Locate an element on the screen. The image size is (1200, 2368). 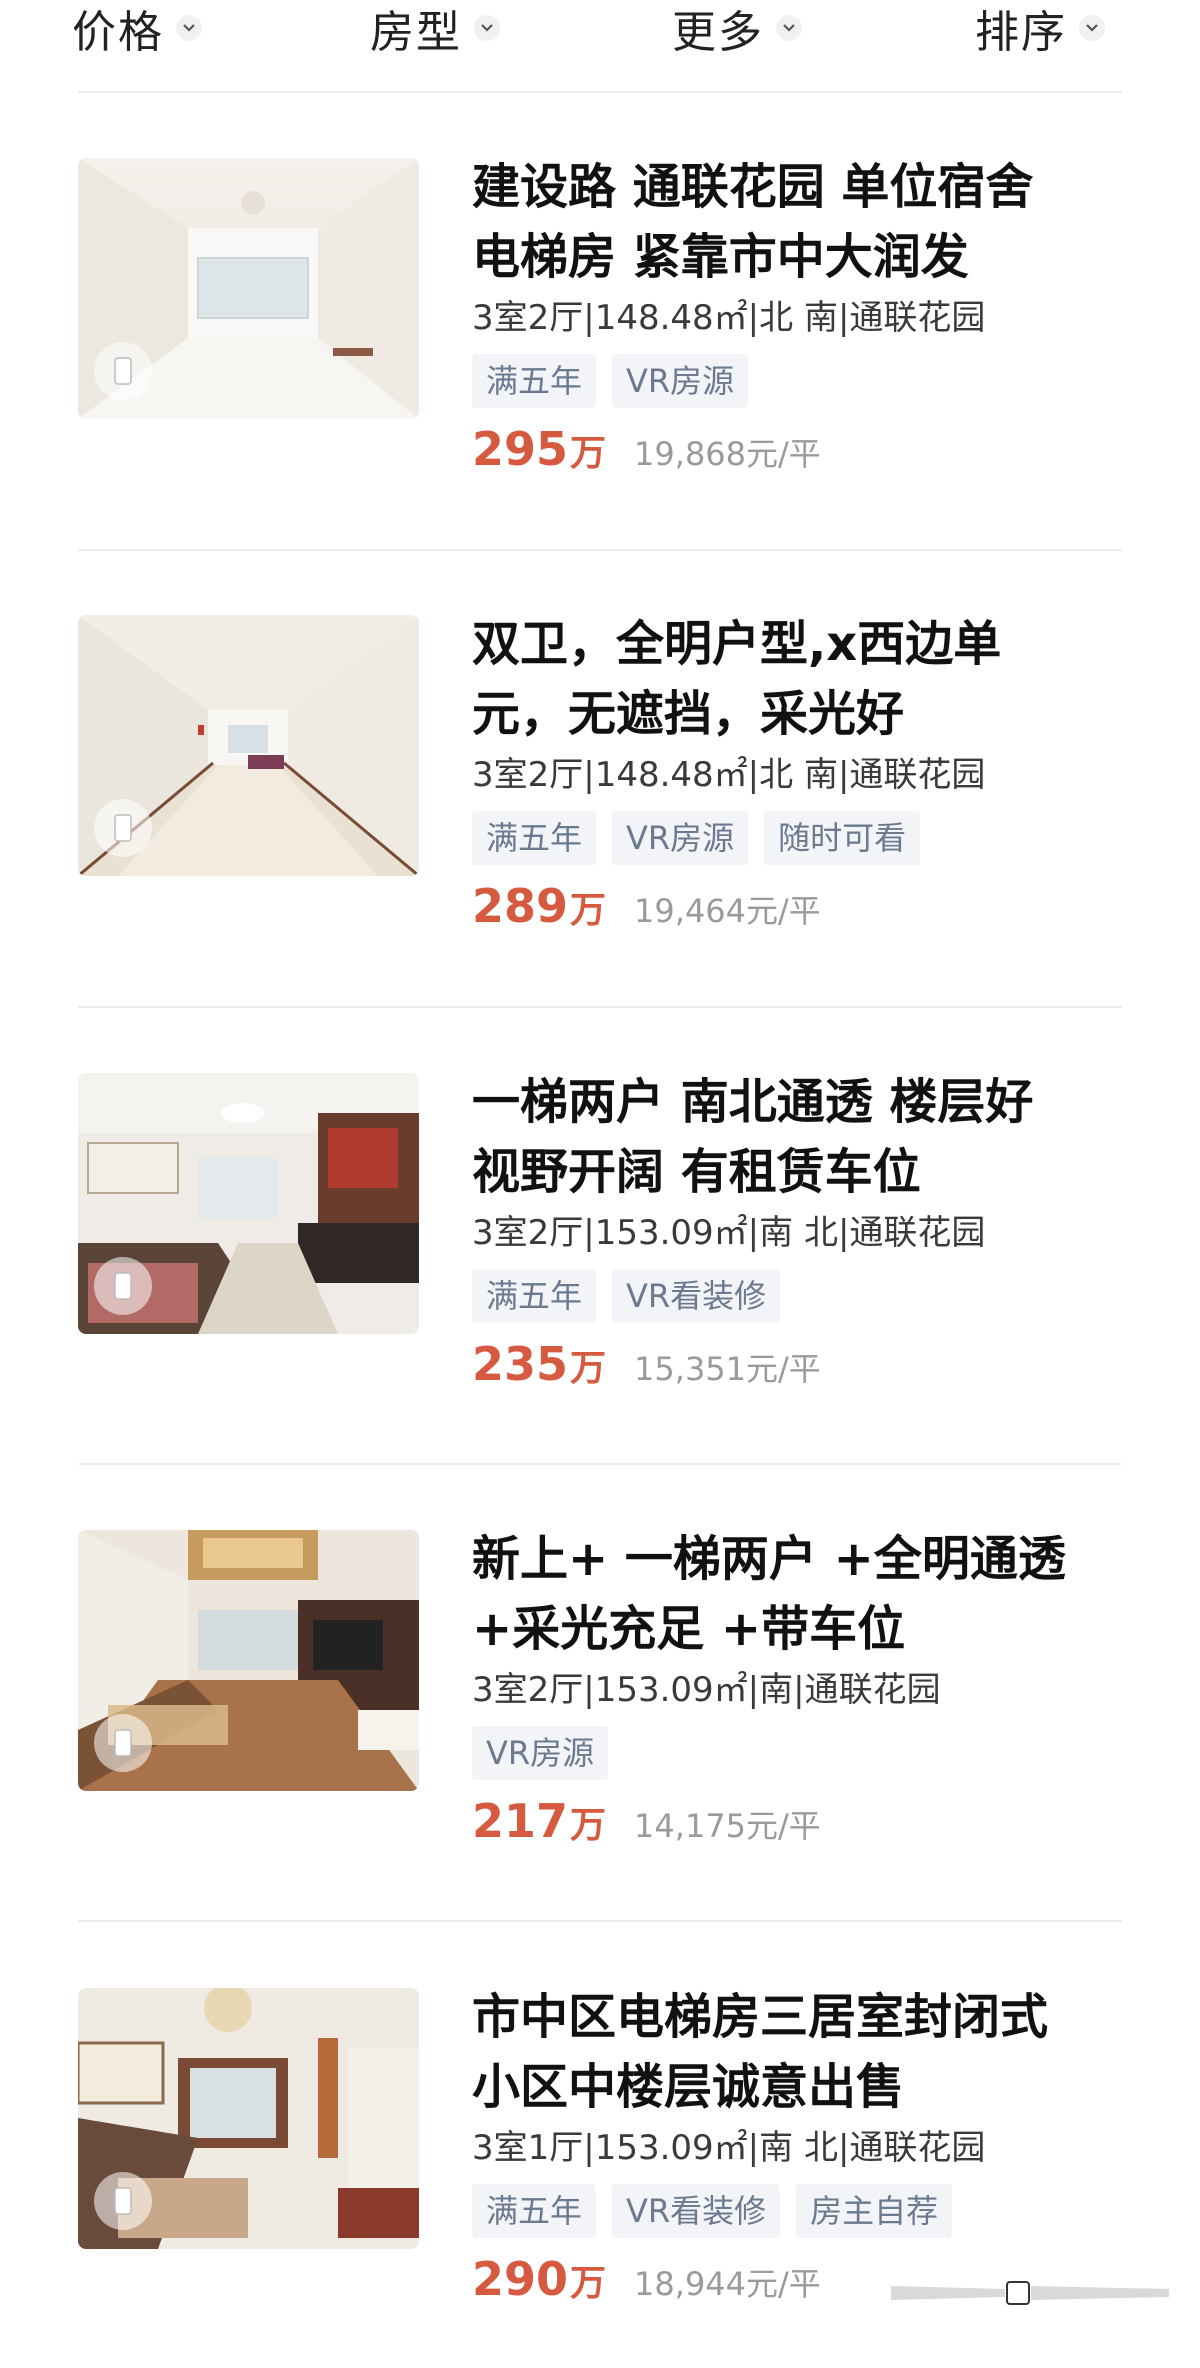
listing-tags: 满五年 VR看装修 is located at coordinates (797, 1296).